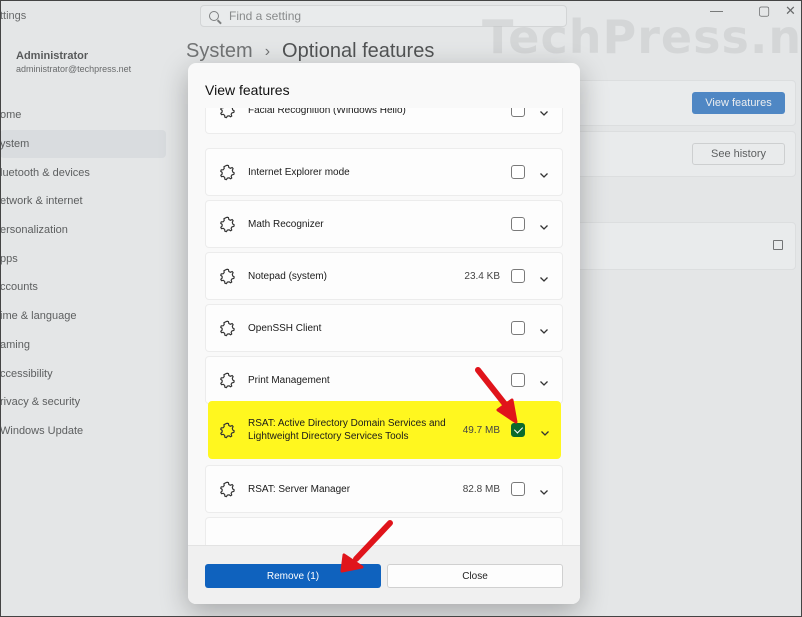 Image resolution: width=802 pixels, height=617 pixels. I want to click on feature-row, so click(384, 531).